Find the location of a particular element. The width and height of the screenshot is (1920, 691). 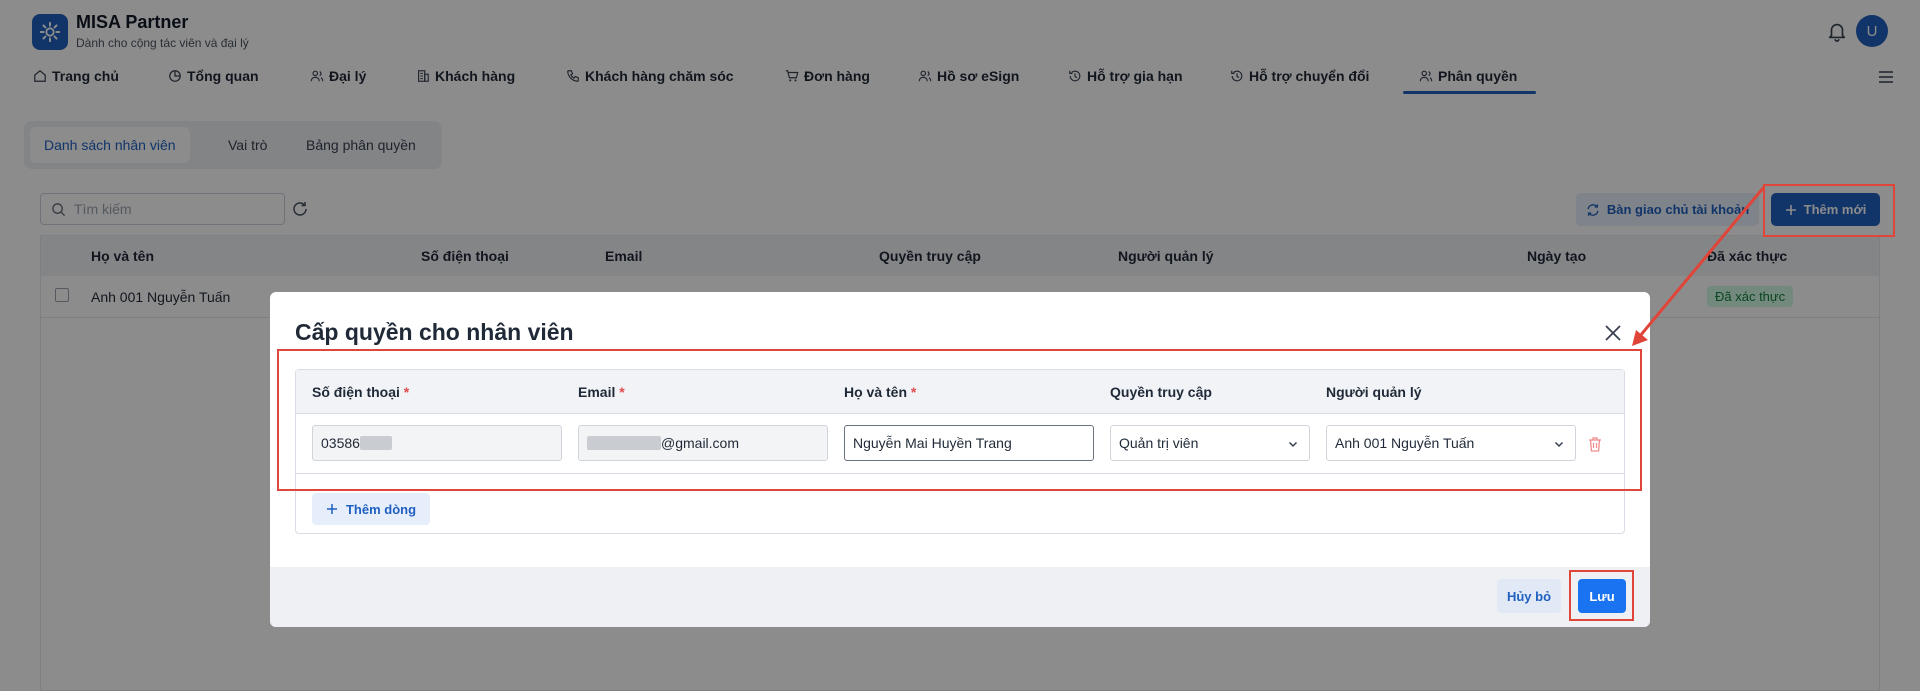

add-row-button: Thêm dòng is located at coordinates (371, 509).